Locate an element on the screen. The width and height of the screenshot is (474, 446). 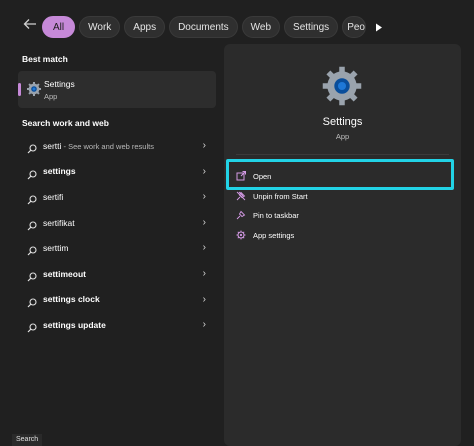
selection-indicator is located at coordinates (19, 89).